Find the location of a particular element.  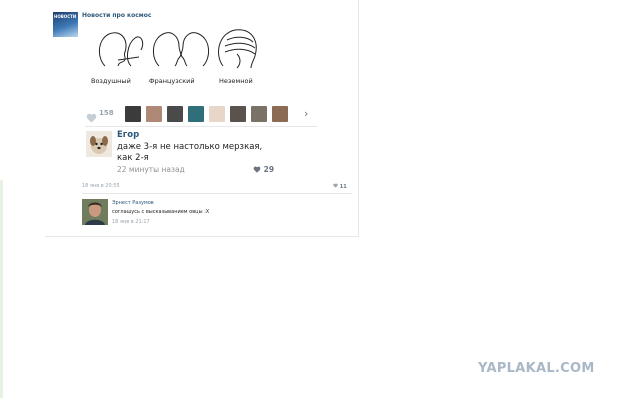

reply-author-avatar is located at coordinates (95, 212).